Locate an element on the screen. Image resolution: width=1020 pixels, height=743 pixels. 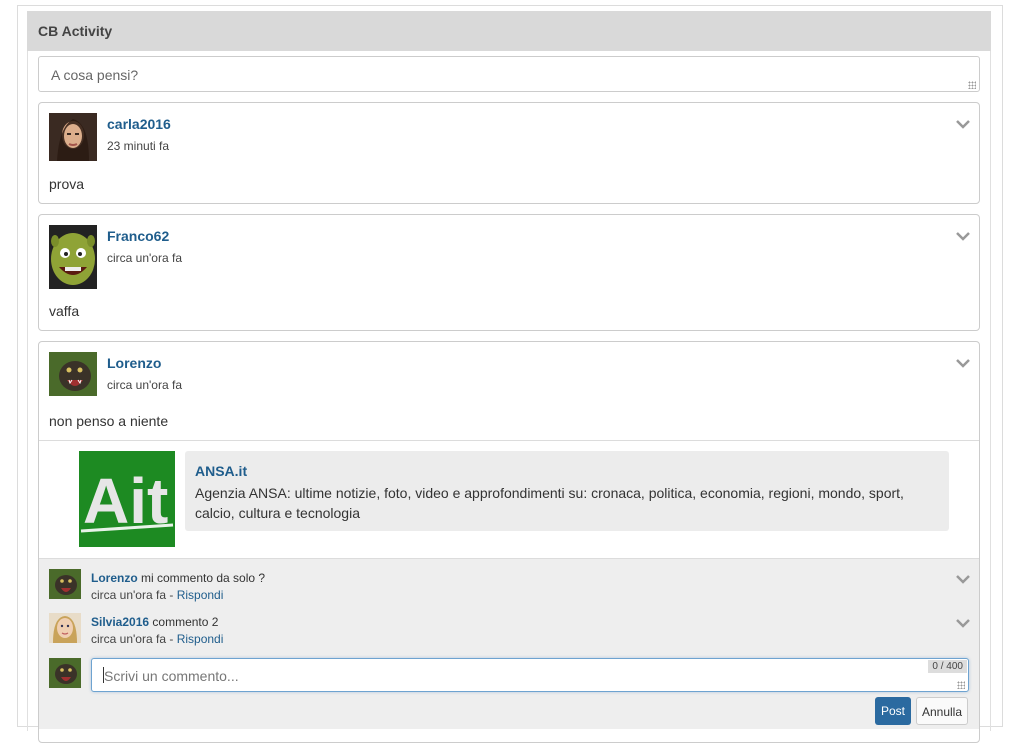
status-input: A cosa pensi? is located at coordinates (509, 74).